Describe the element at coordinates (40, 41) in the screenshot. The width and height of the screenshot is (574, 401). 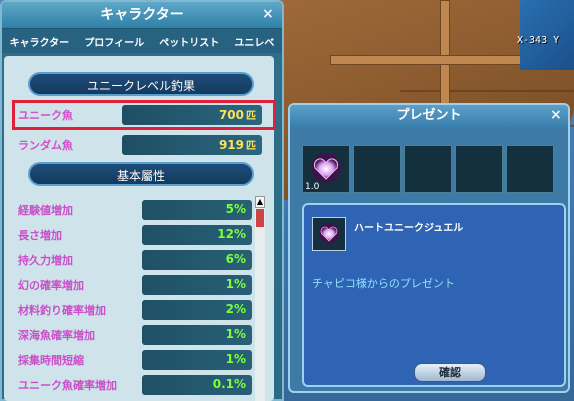
I see `tab-character: キャラクター` at that location.